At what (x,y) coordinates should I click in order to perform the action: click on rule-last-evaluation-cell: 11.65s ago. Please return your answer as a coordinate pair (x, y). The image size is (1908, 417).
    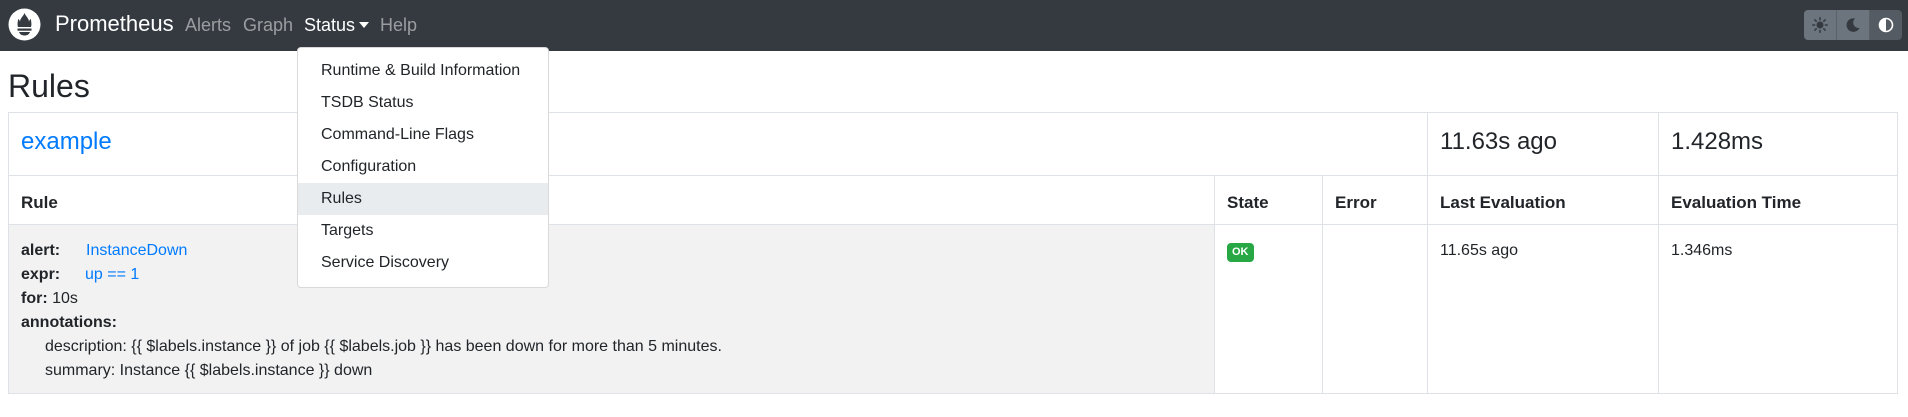
    Looking at the image, I should click on (1543, 309).